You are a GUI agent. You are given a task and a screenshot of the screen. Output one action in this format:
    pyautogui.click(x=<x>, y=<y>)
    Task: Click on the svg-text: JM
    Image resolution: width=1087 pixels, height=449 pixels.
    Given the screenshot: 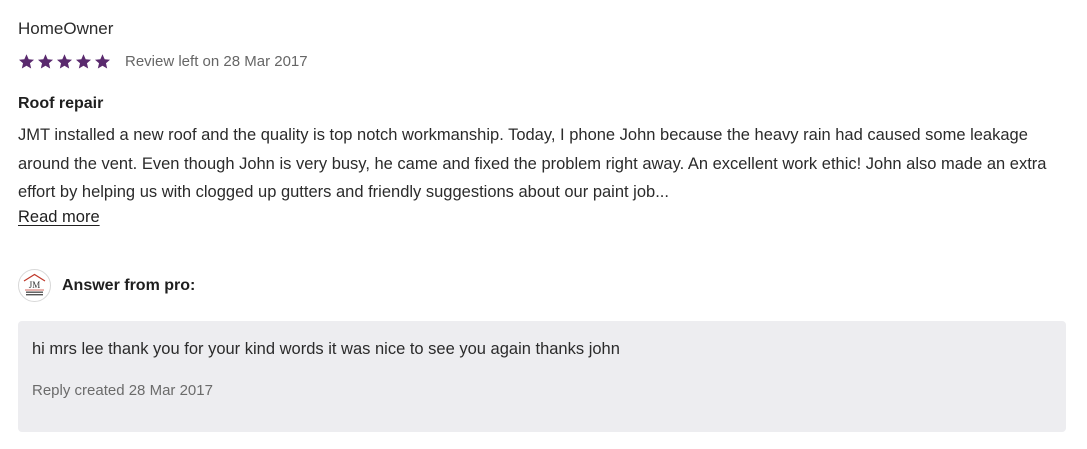 What is the action you would take?
    pyautogui.click(x=35, y=285)
    